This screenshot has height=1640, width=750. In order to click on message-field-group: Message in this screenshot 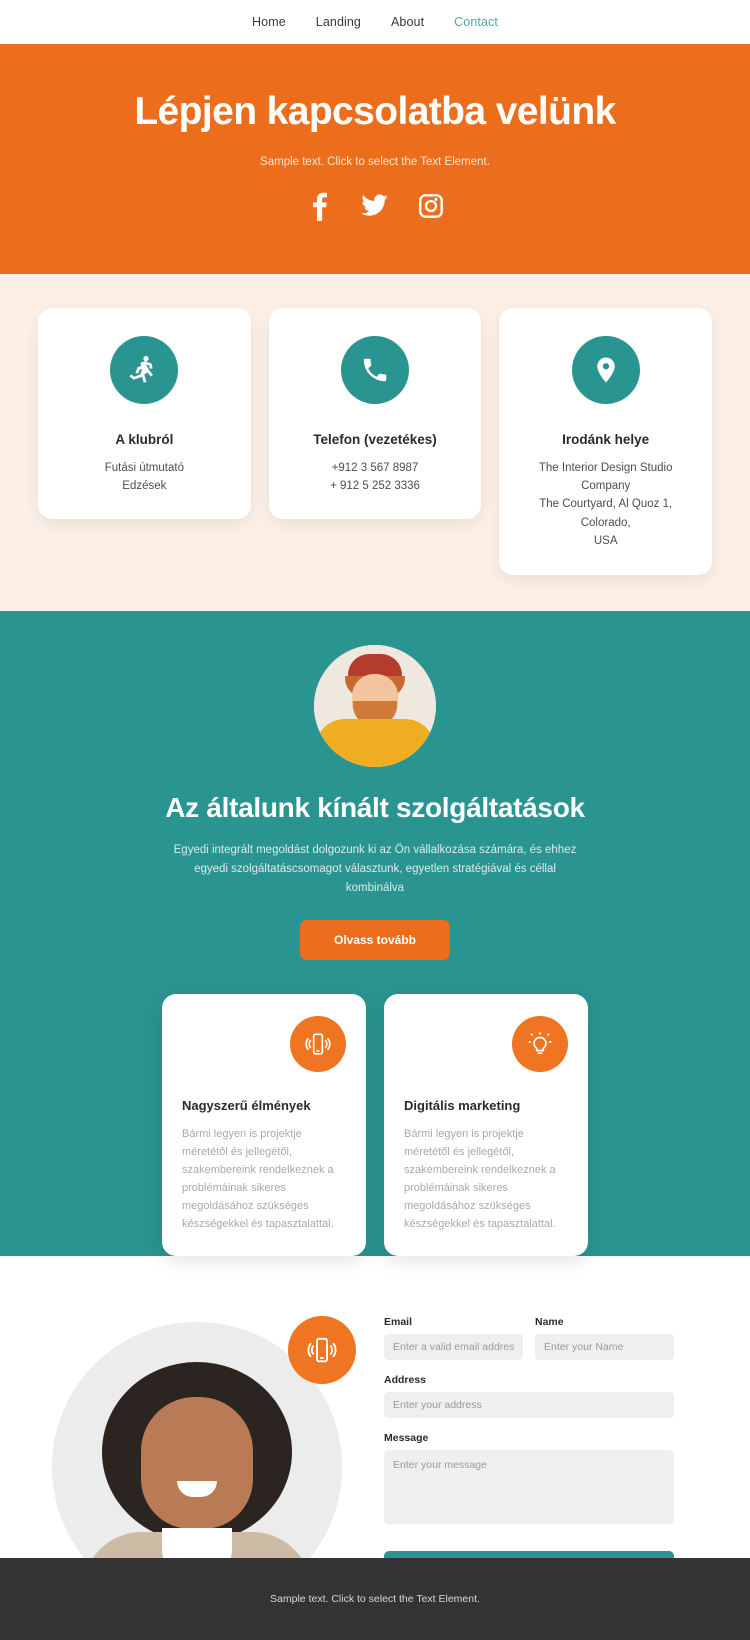, I will do `click(529, 1480)`.